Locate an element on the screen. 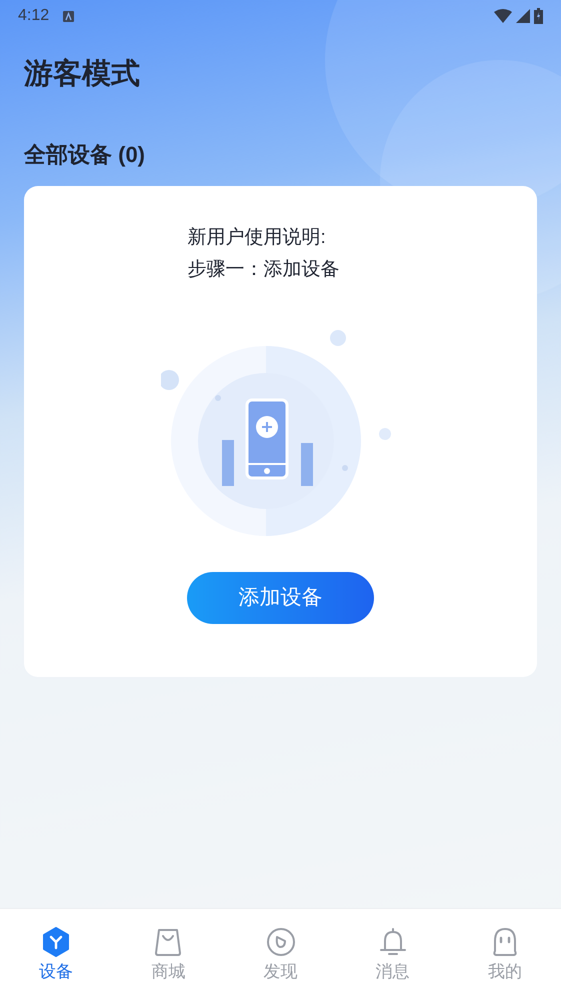 The image size is (561, 999). nav-tab: 商城 is located at coordinates (168, 954).